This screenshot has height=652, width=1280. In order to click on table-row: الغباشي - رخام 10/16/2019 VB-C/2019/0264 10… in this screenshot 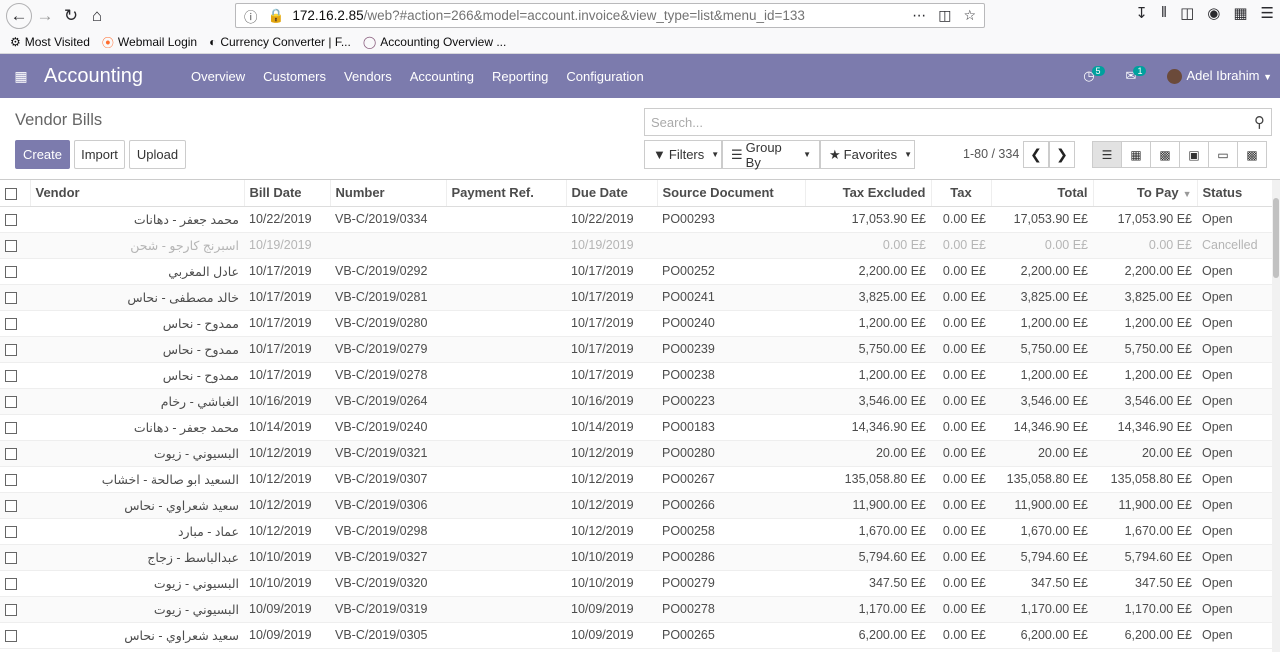, I will do `click(636, 401)`.